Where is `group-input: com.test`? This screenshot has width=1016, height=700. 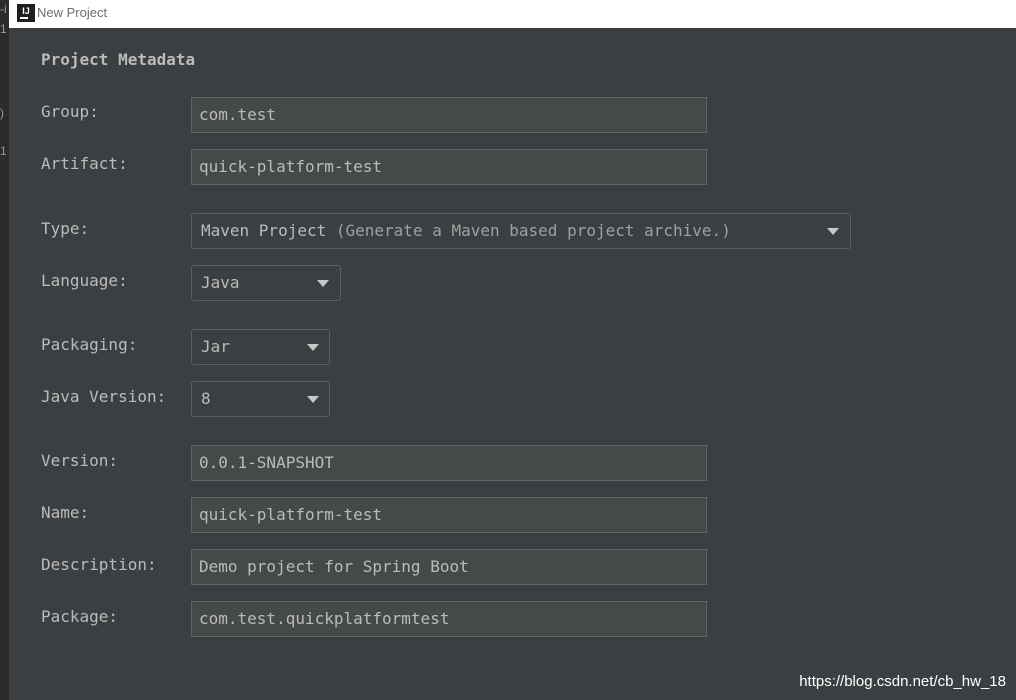 group-input: com.test is located at coordinates (449, 115).